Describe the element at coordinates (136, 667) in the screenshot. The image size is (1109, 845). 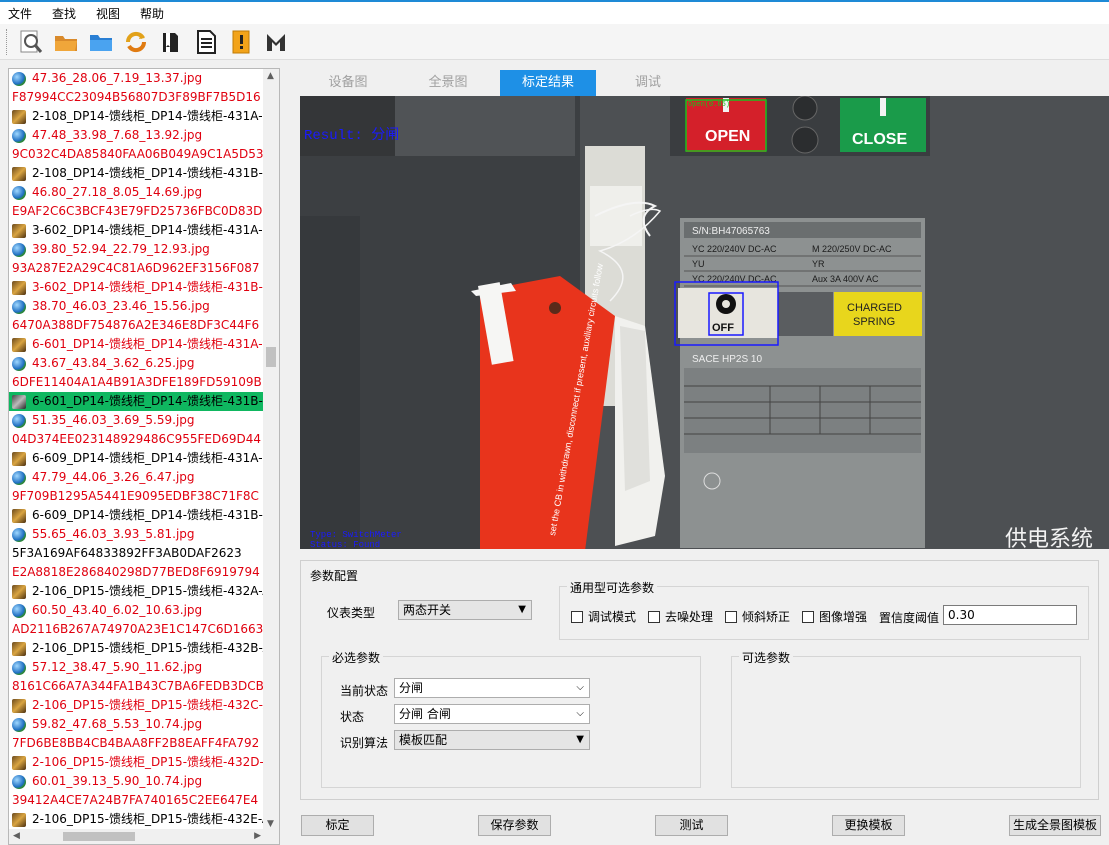
I see `file-list-item: 57.12_38.47_5.90_11.62.jpg` at that location.